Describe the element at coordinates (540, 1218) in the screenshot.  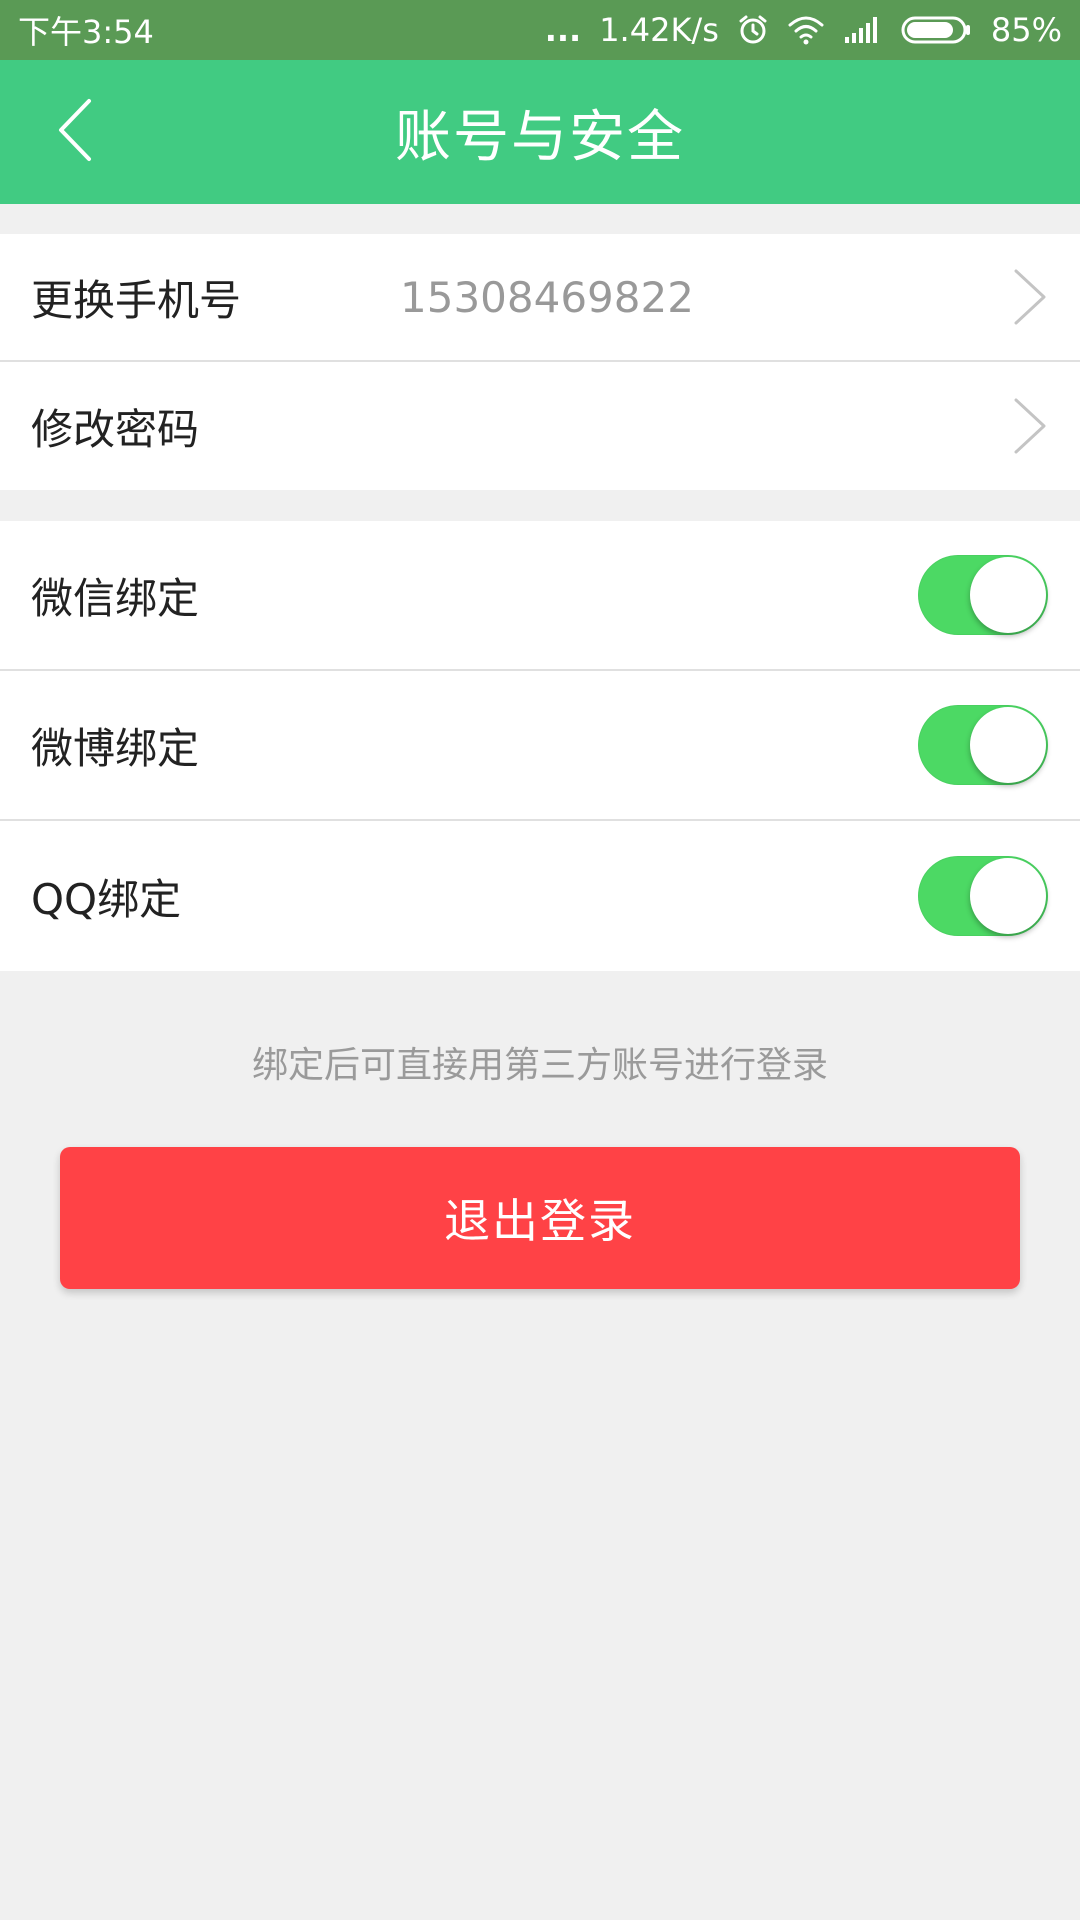
I see `logout-button: 退出登录` at that location.